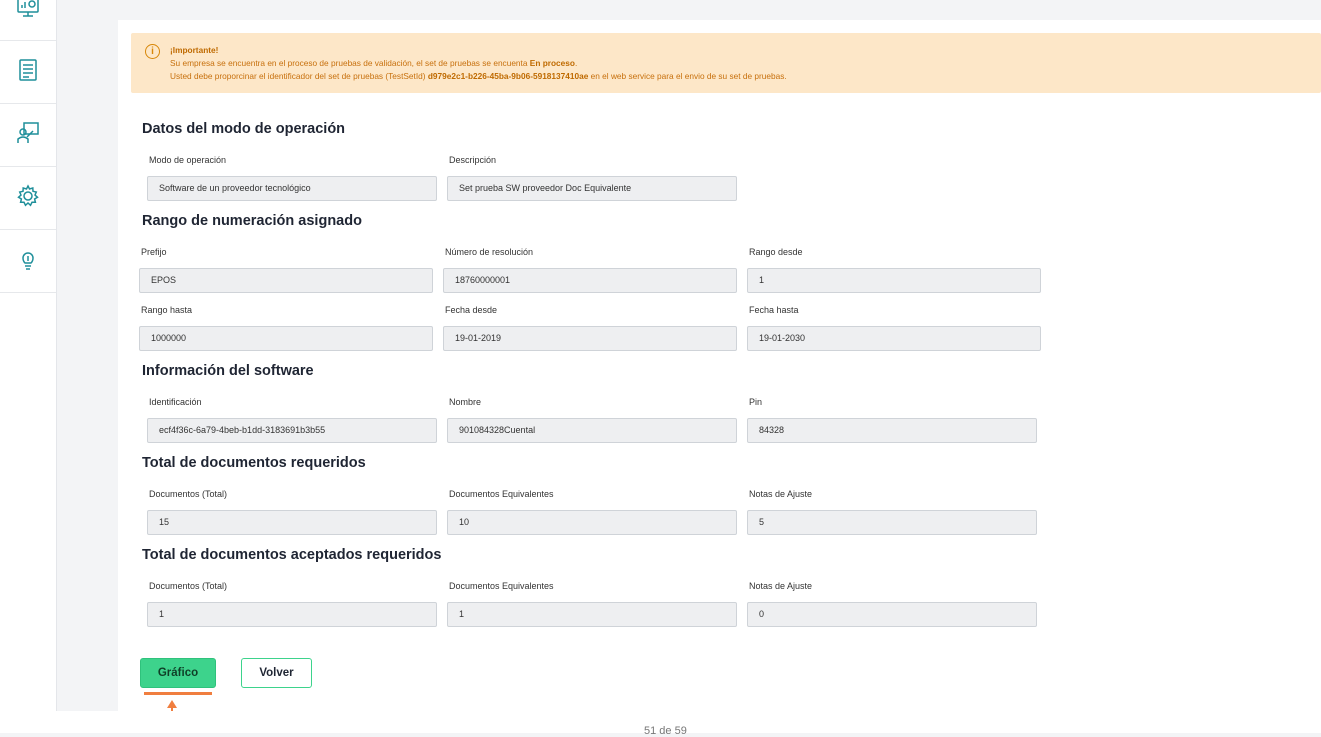 Image resolution: width=1321 pixels, height=737 pixels. What do you see at coordinates (576, 63) in the screenshot?
I see `alert-line1-end: .` at bounding box center [576, 63].